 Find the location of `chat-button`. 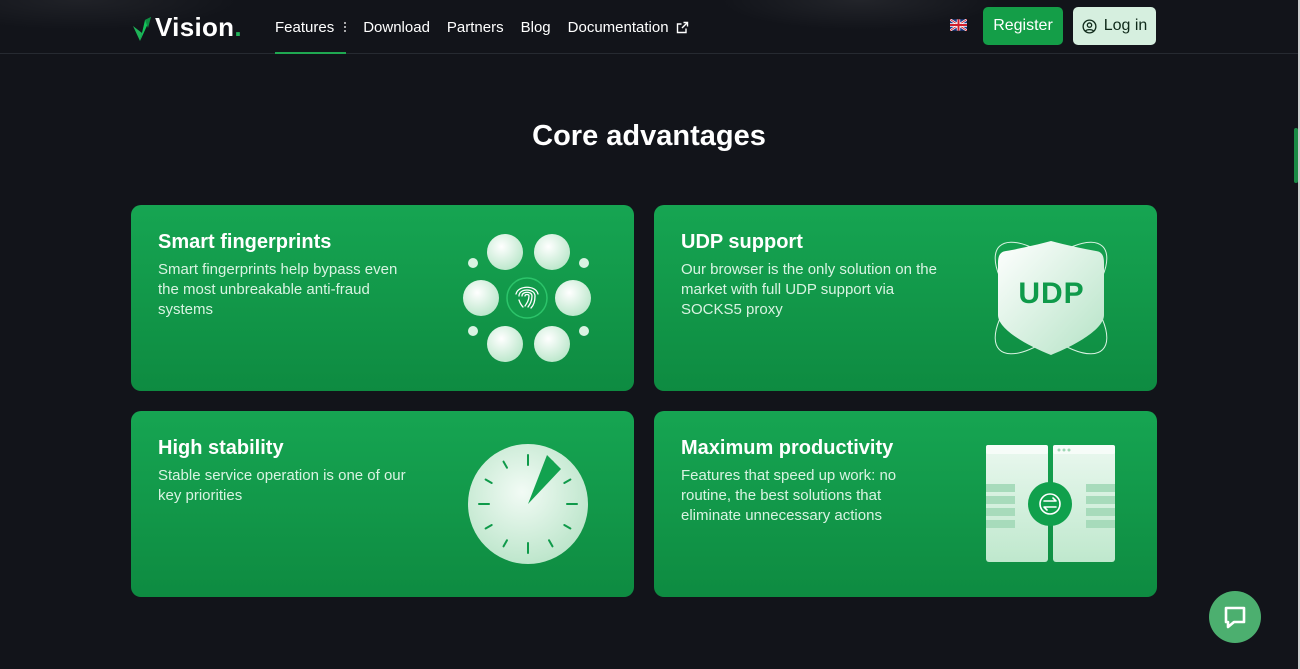

chat-button is located at coordinates (1235, 617).